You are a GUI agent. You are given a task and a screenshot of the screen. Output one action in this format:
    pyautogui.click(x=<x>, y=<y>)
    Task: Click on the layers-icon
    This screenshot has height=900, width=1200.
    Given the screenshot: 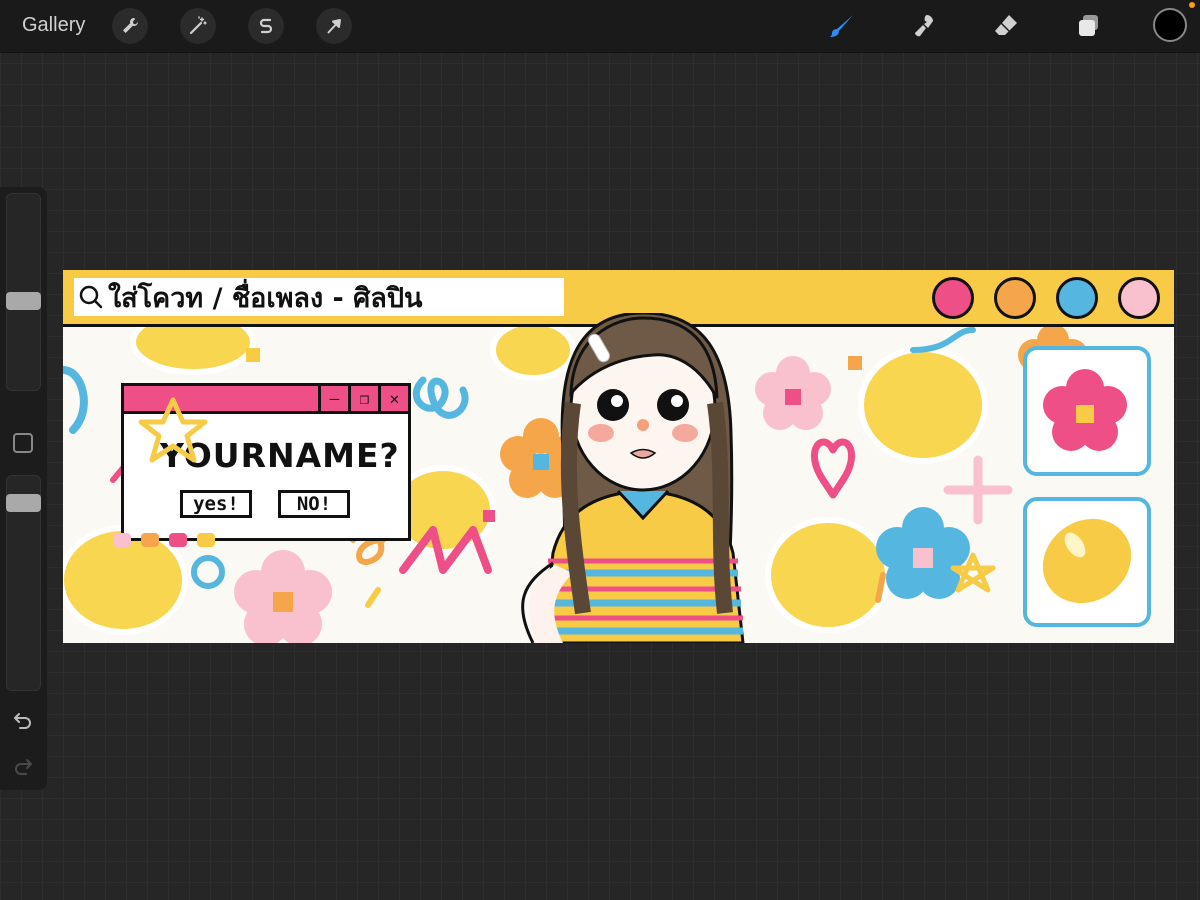 What is the action you would take?
    pyautogui.click(x=1089, y=26)
    